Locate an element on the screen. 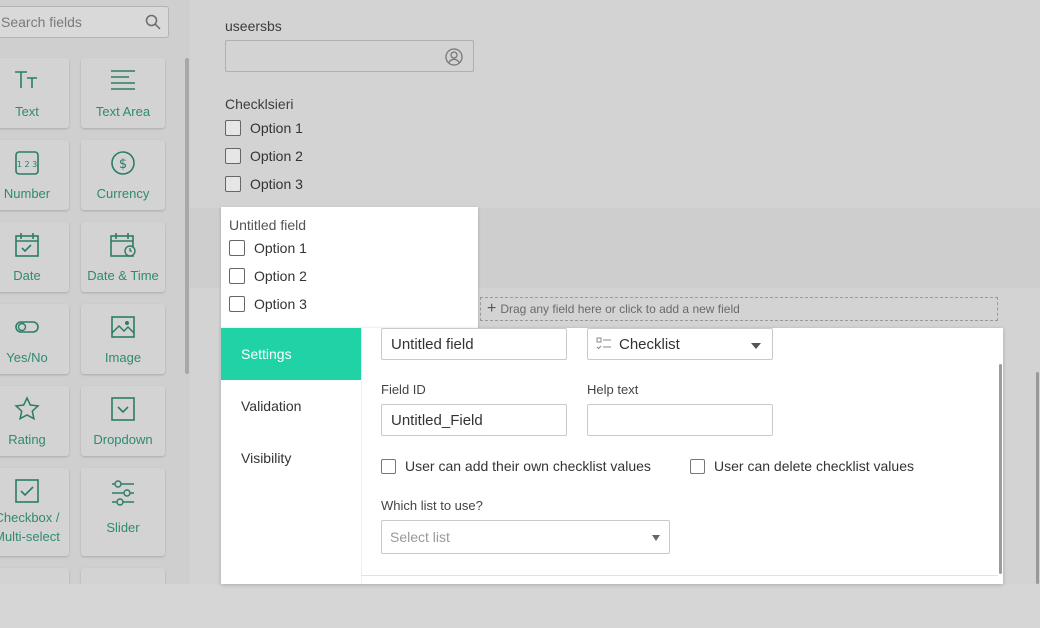  palette-tile-rating: Rating is located at coordinates (34, 421).